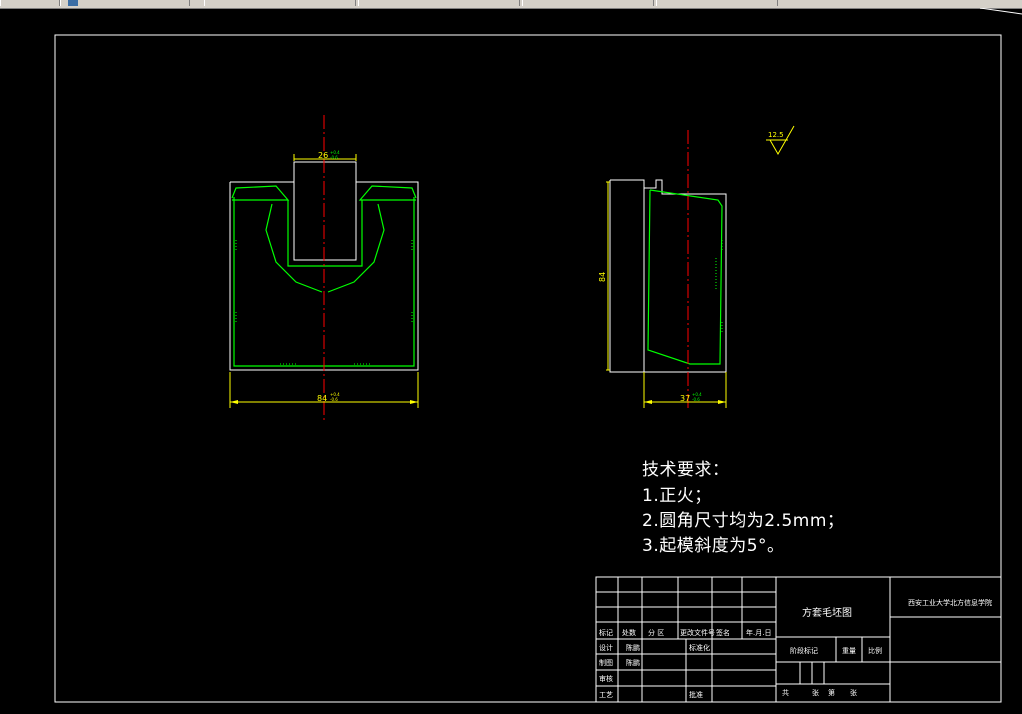  What do you see at coordinates (950, 603) in the screenshot?
I see `school-name: 西安工业大学北方信息学院` at bounding box center [950, 603].